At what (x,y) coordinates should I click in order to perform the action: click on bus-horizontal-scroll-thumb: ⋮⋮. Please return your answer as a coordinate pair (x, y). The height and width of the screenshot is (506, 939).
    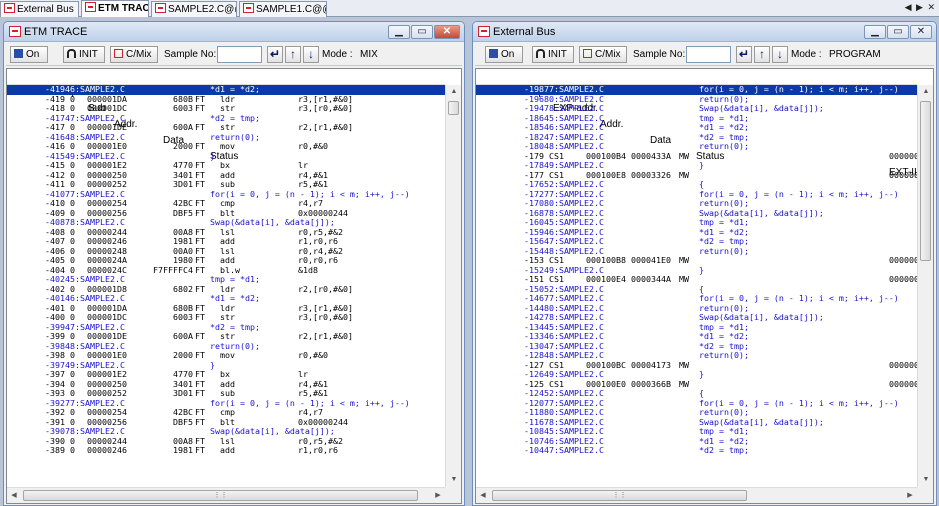
    Looking at the image, I should click on (619, 495).